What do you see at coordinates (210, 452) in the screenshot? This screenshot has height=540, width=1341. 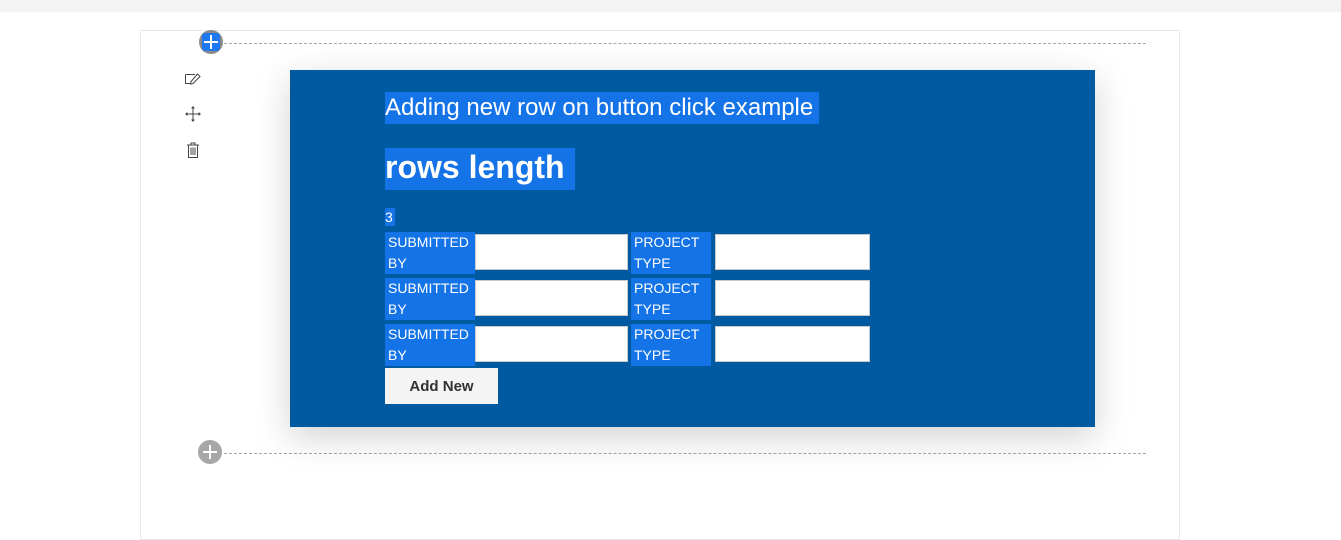 I see `add-section-button-bottom` at bounding box center [210, 452].